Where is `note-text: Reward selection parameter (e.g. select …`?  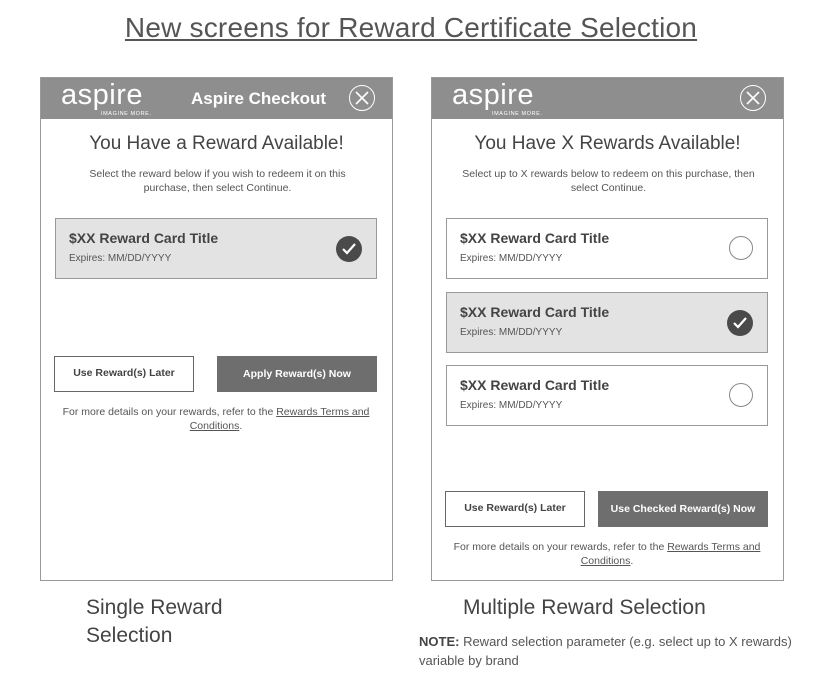 note-text: Reward selection parameter (e.g. select … is located at coordinates (605, 651).